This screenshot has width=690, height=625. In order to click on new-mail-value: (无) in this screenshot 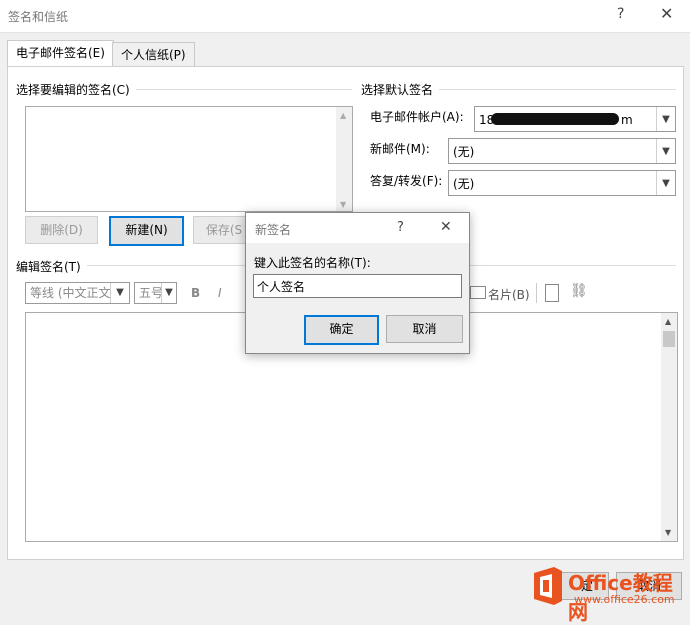, I will do `click(464, 152)`.